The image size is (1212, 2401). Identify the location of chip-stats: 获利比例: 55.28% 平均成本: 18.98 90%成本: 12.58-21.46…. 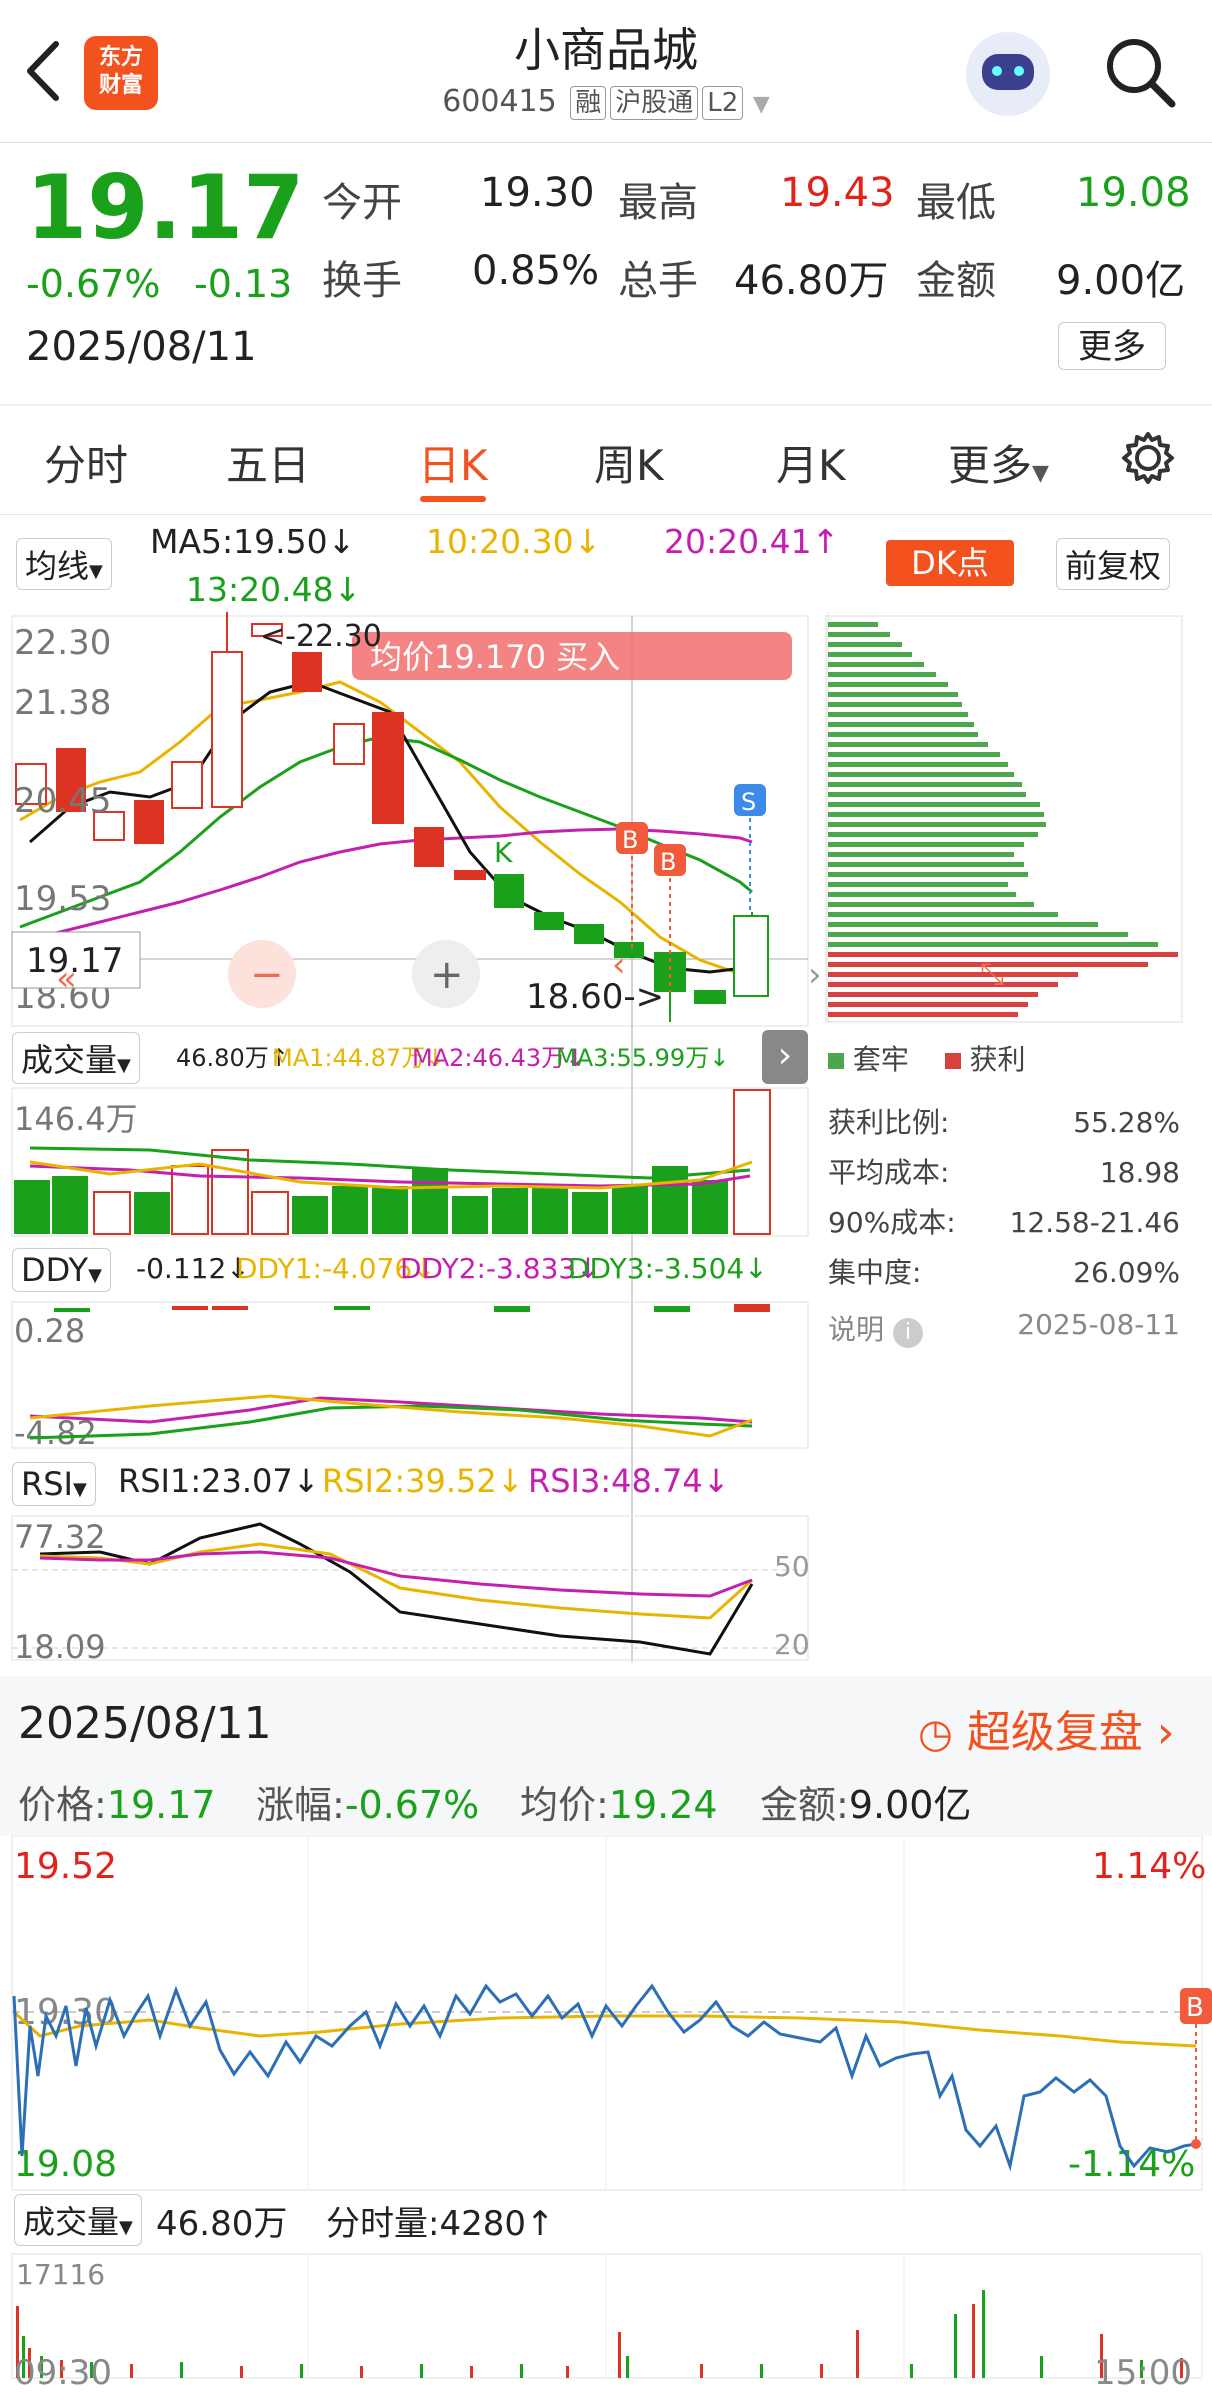
(1004, 1198).